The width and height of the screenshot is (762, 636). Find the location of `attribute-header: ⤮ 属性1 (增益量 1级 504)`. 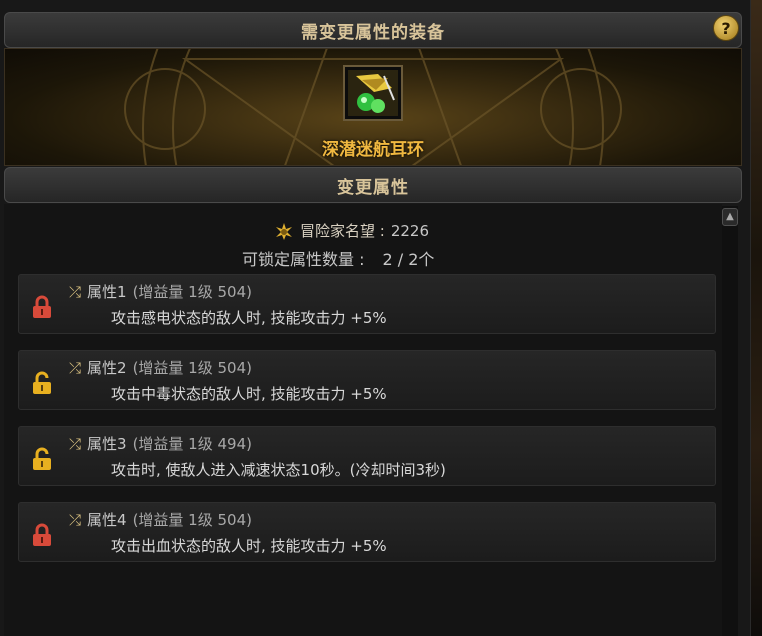

attribute-header: ⤮ 属性1 (增益量 1级 504) is located at coordinates (160, 291).